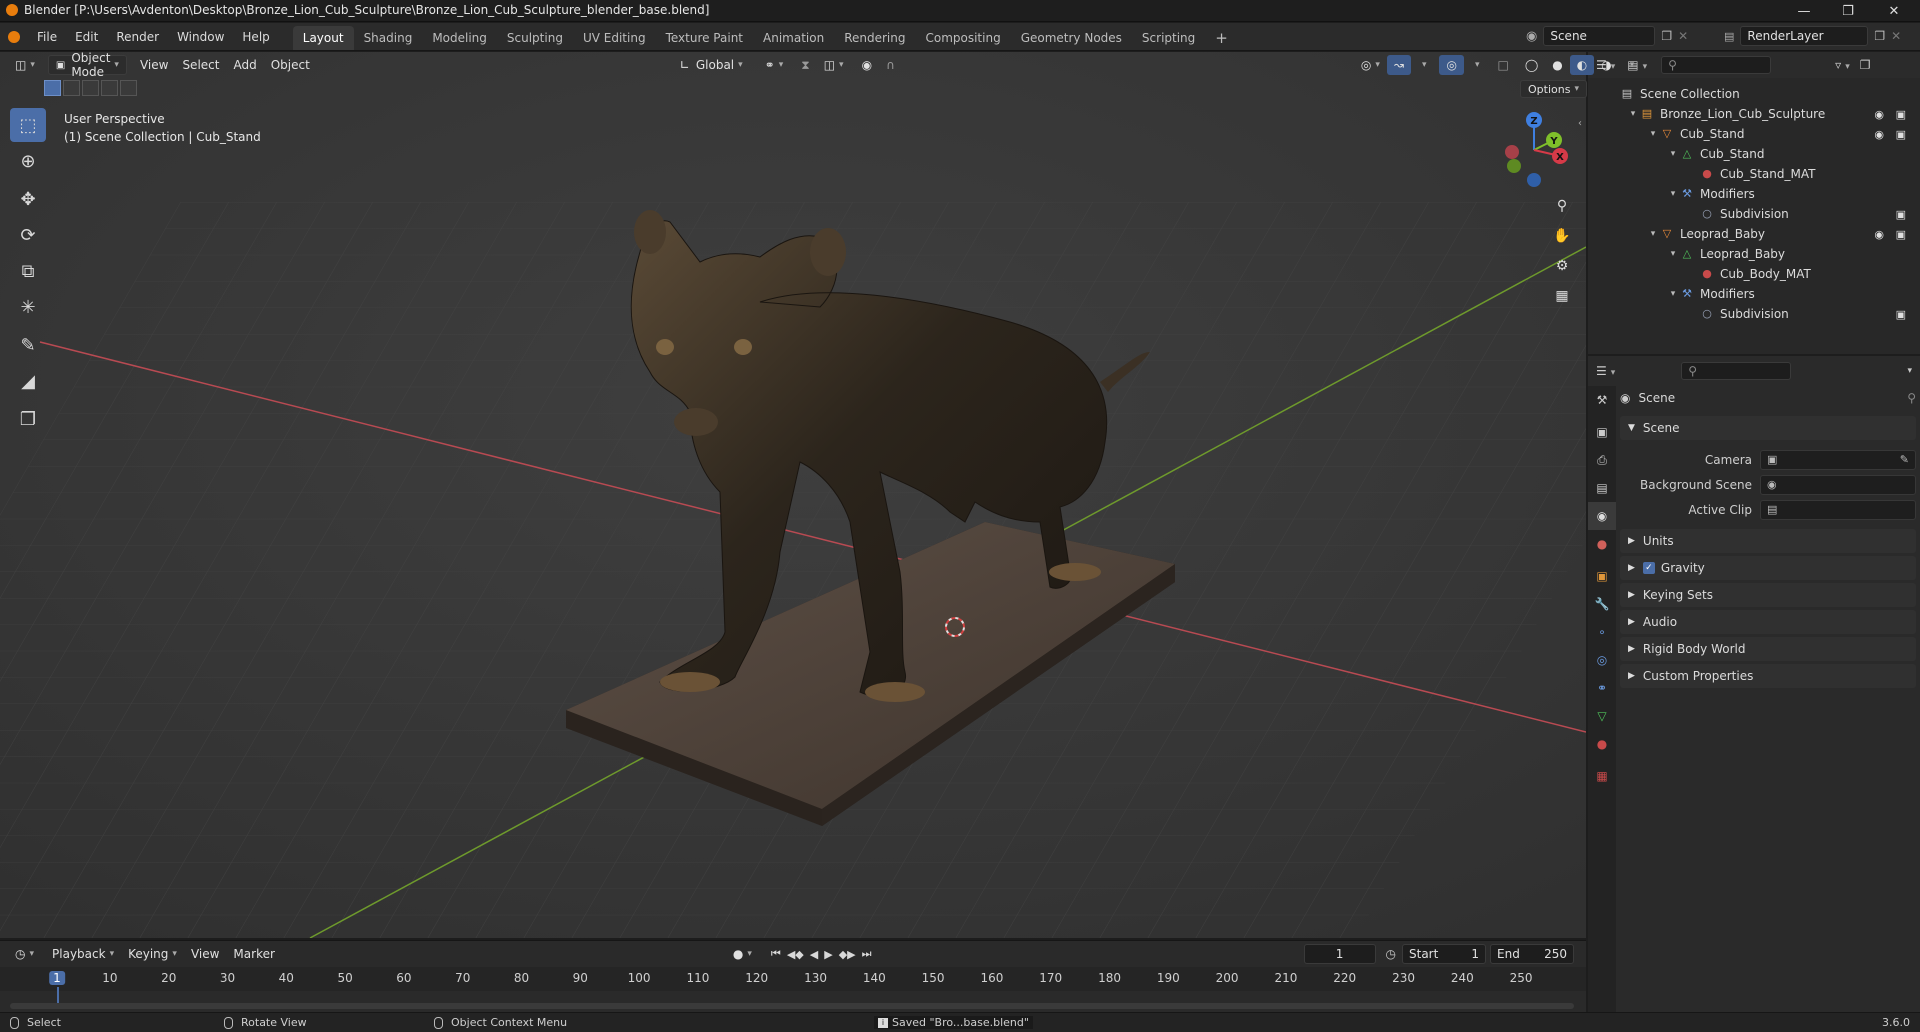 The height and width of the screenshot is (1032, 1920). Describe the element at coordinates (962, 38) in the screenshot. I see `tab-compositing: Compositing` at that location.